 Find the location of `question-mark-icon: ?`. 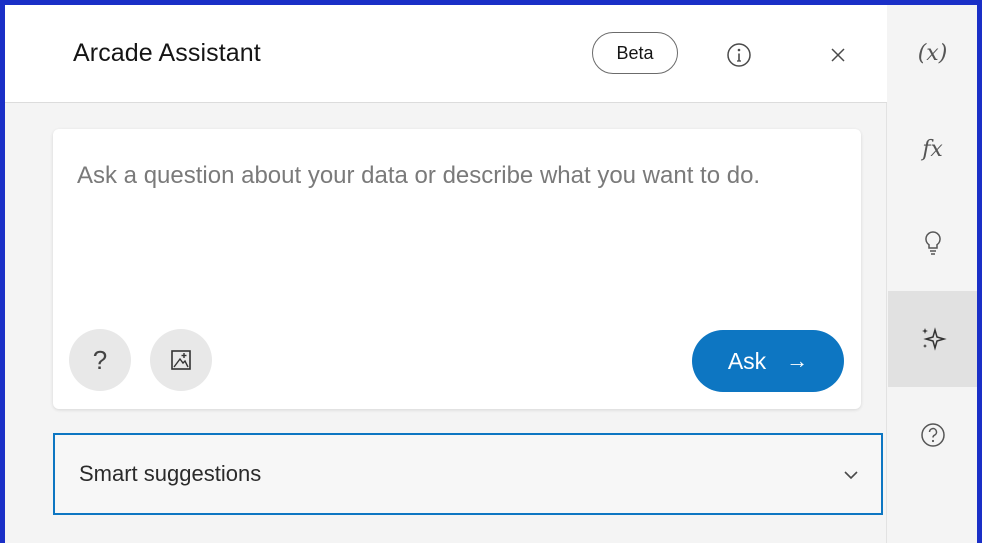

question-mark-icon: ? is located at coordinates (100, 359).